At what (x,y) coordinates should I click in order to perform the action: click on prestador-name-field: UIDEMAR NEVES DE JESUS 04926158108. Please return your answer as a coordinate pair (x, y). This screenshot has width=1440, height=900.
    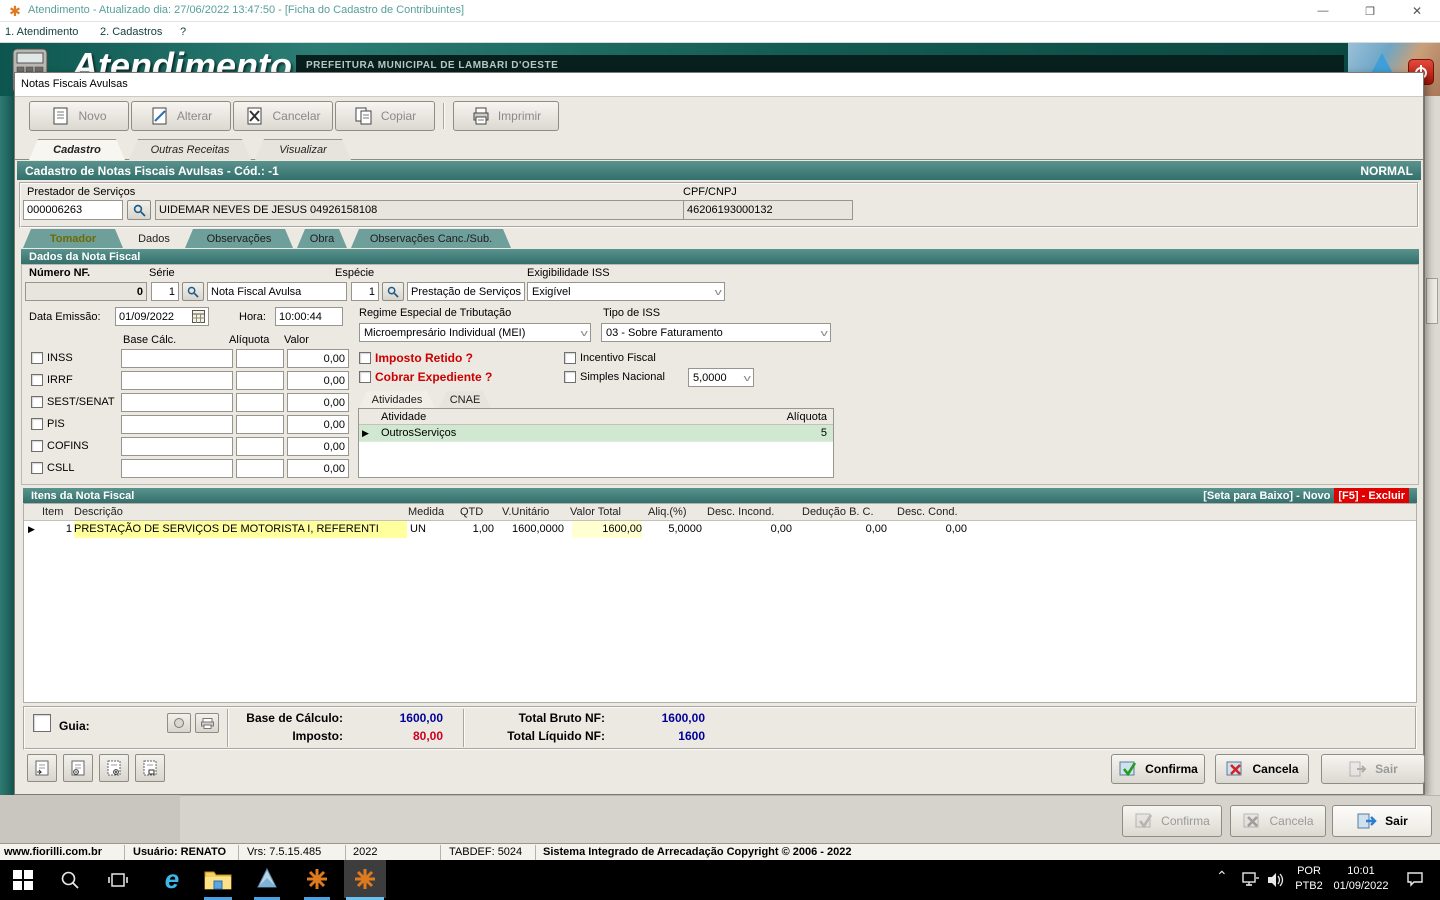
    Looking at the image, I should click on (420, 210).